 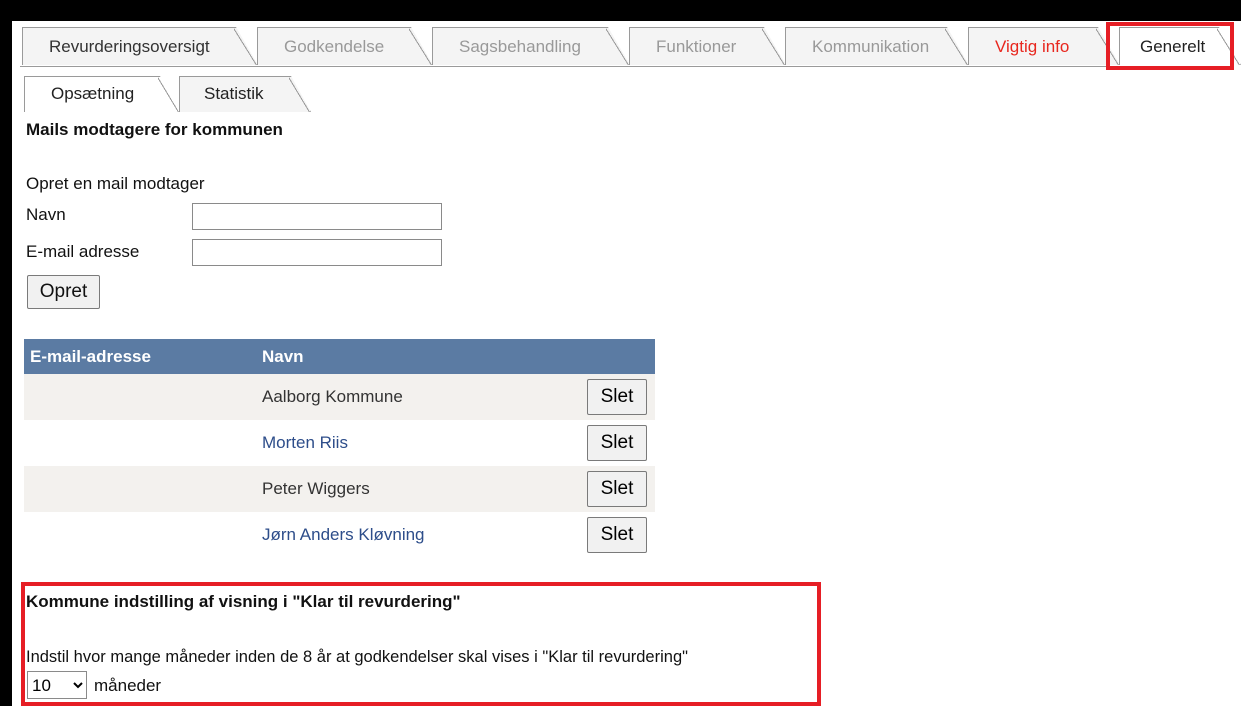 What do you see at coordinates (305, 442) in the screenshot?
I see `recipient-name: Morten Riis` at bounding box center [305, 442].